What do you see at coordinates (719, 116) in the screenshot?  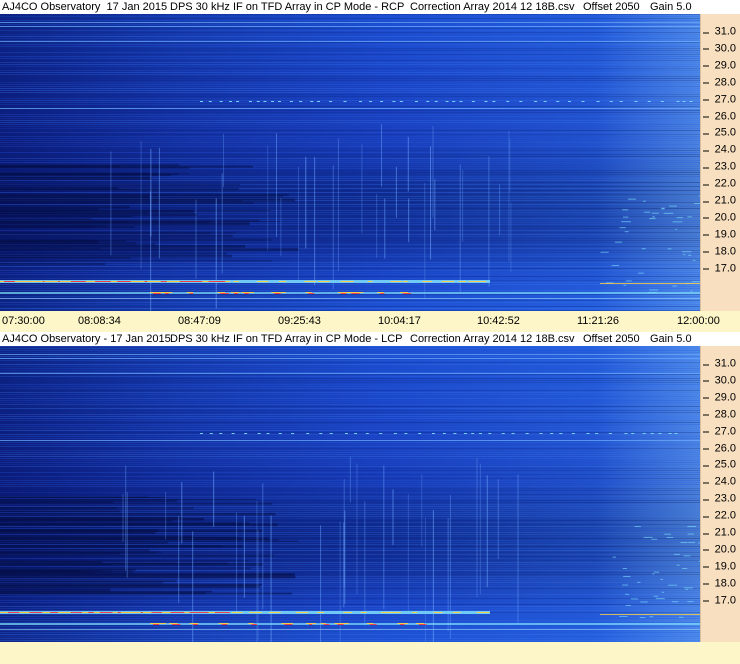 I see `frequency-tick: 26.0` at bounding box center [719, 116].